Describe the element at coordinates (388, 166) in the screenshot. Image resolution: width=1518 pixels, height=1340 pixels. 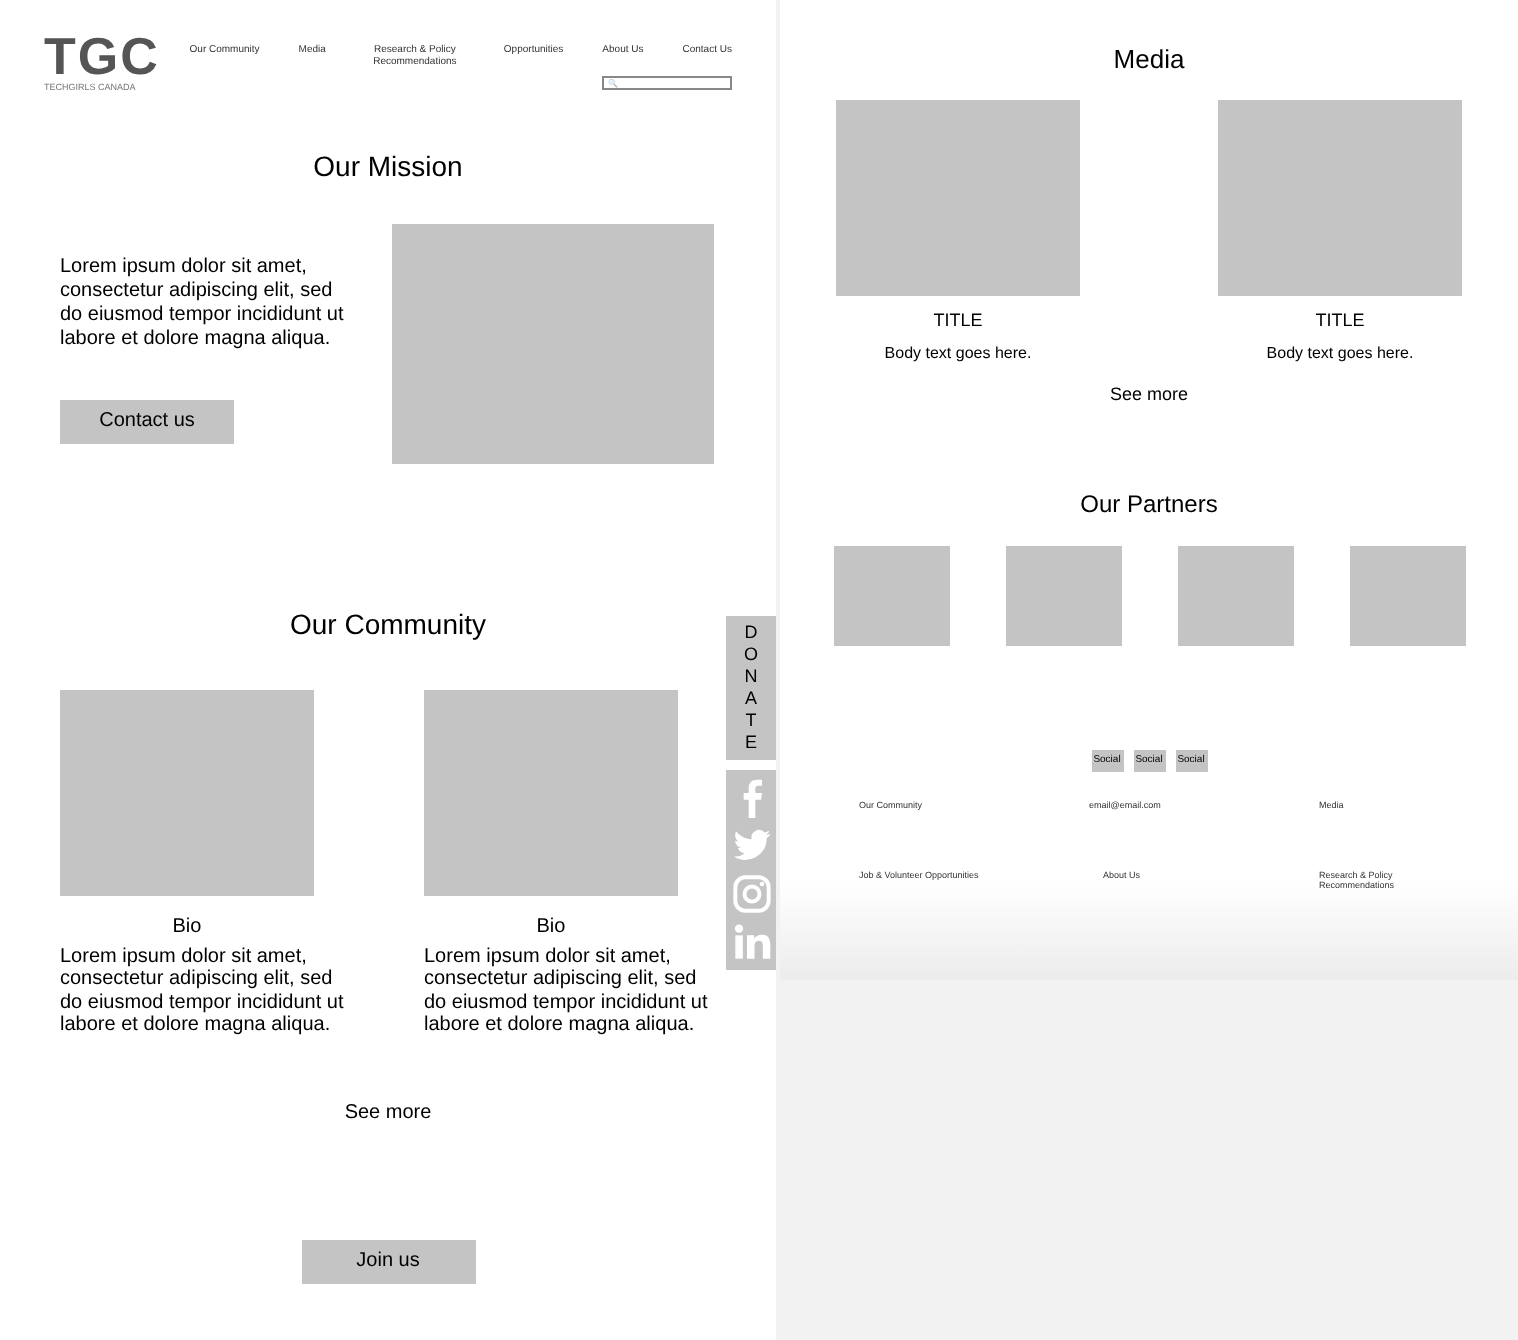
I see `section-title: Our Mission` at that location.